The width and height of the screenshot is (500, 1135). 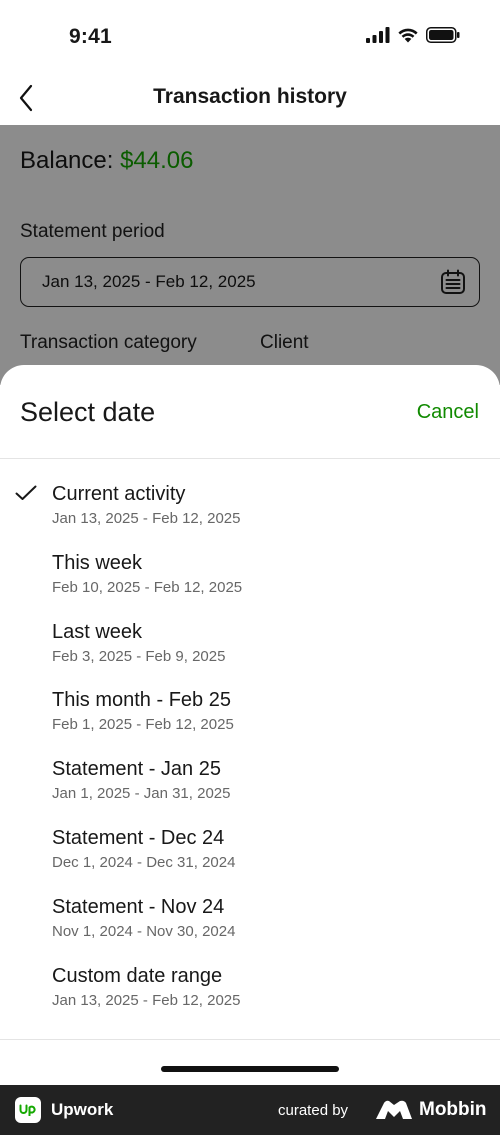 What do you see at coordinates (26, 492) in the screenshot?
I see `checkmark-icon` at bounding box center [26, 492].